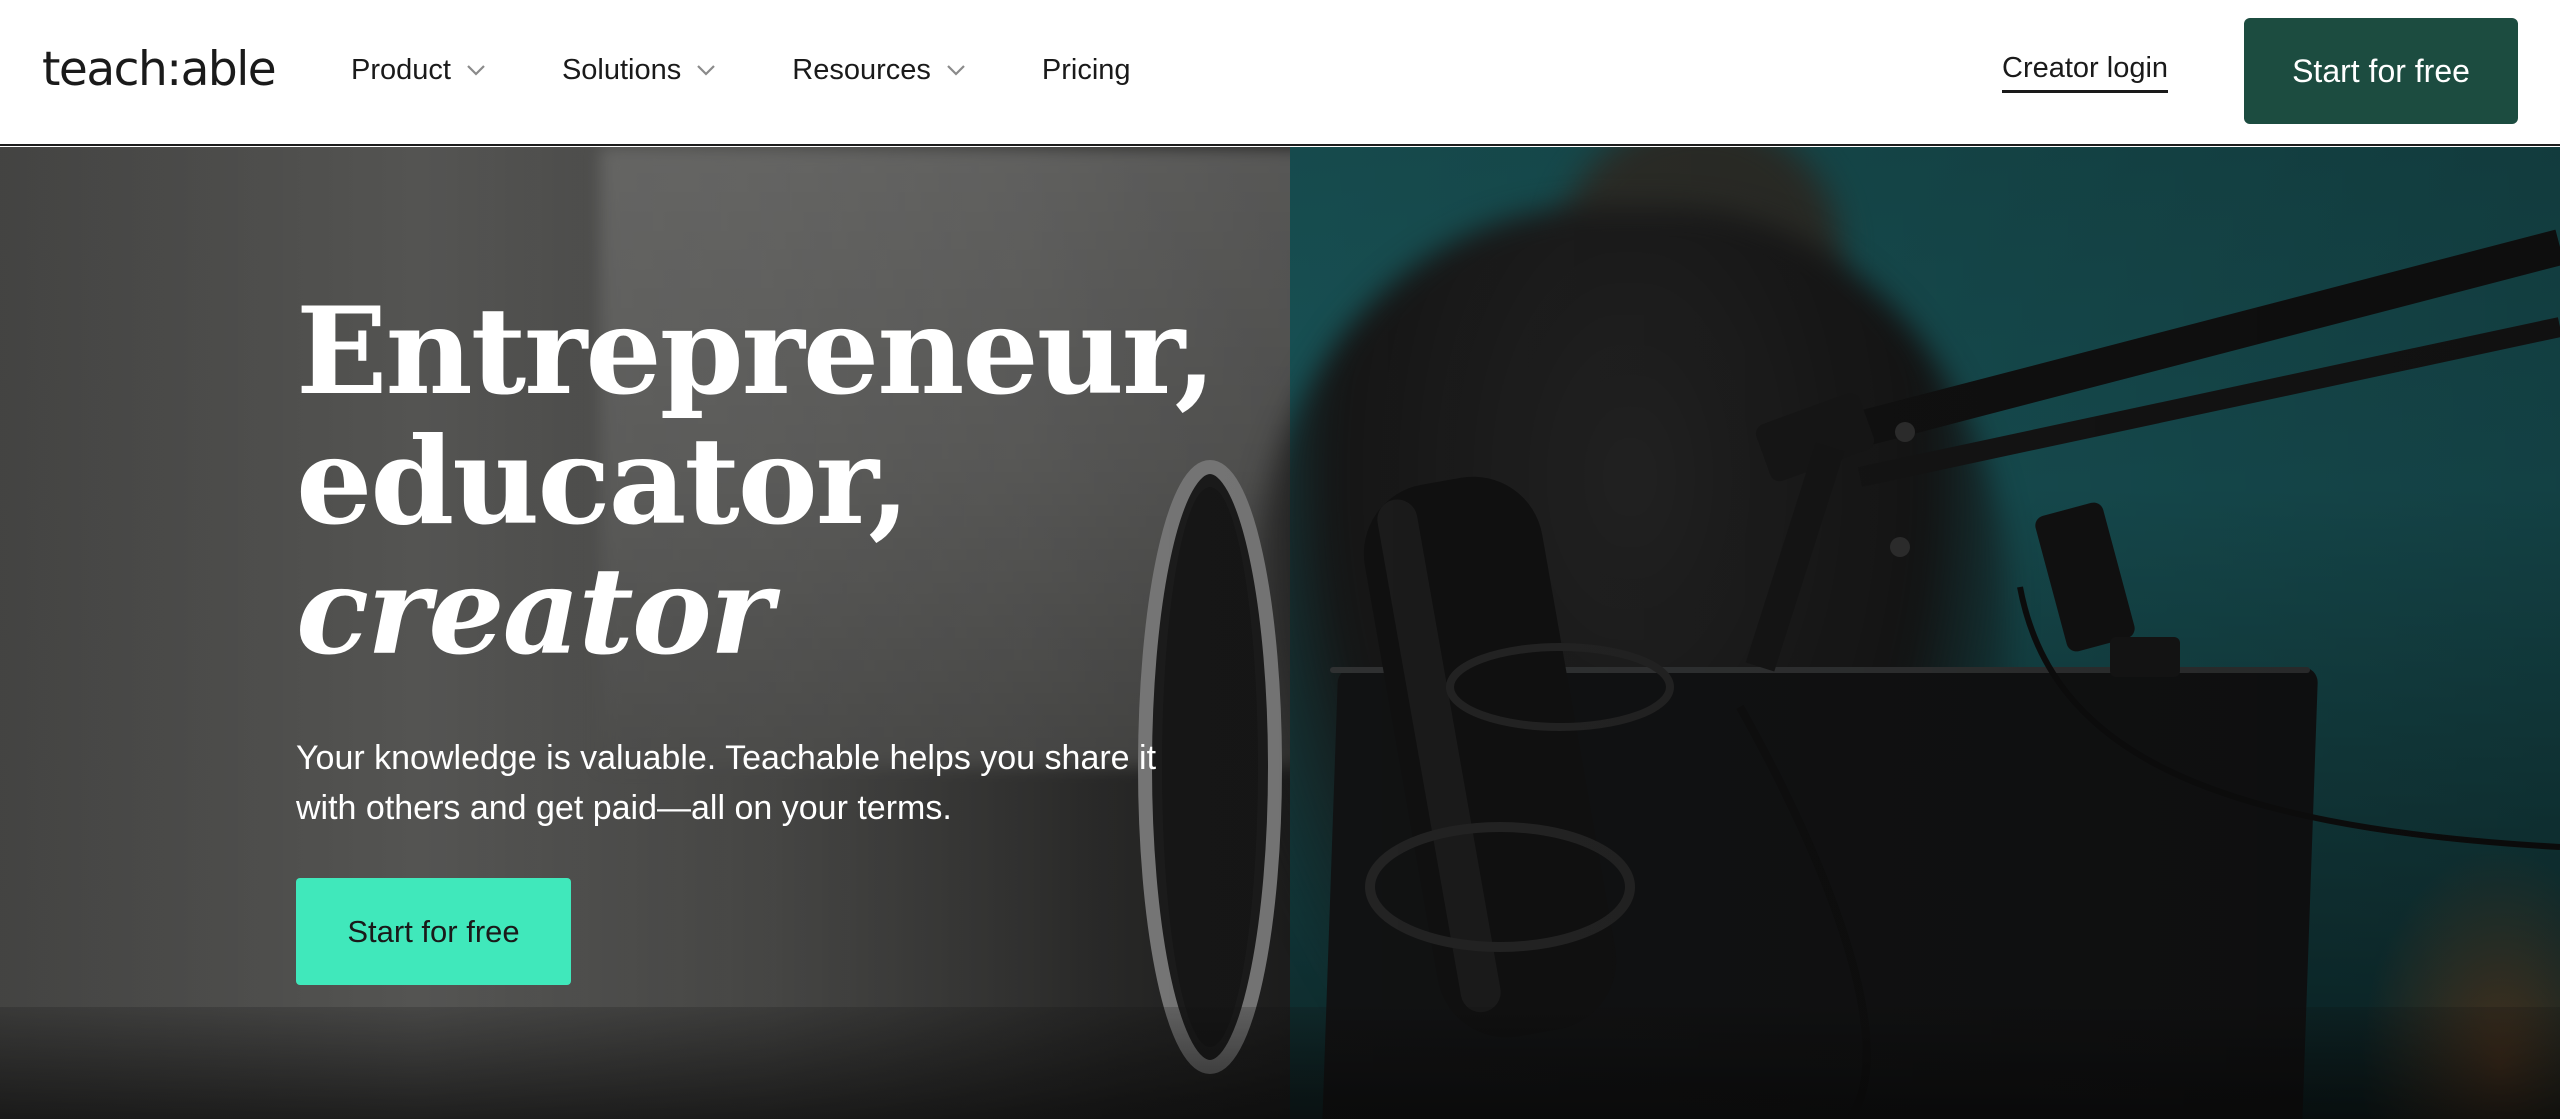  What do you see at coordinates (756, 351) in the screenshot?
I see `hero-title-line: Entrepreneur,` at bounding box center [756, 351].